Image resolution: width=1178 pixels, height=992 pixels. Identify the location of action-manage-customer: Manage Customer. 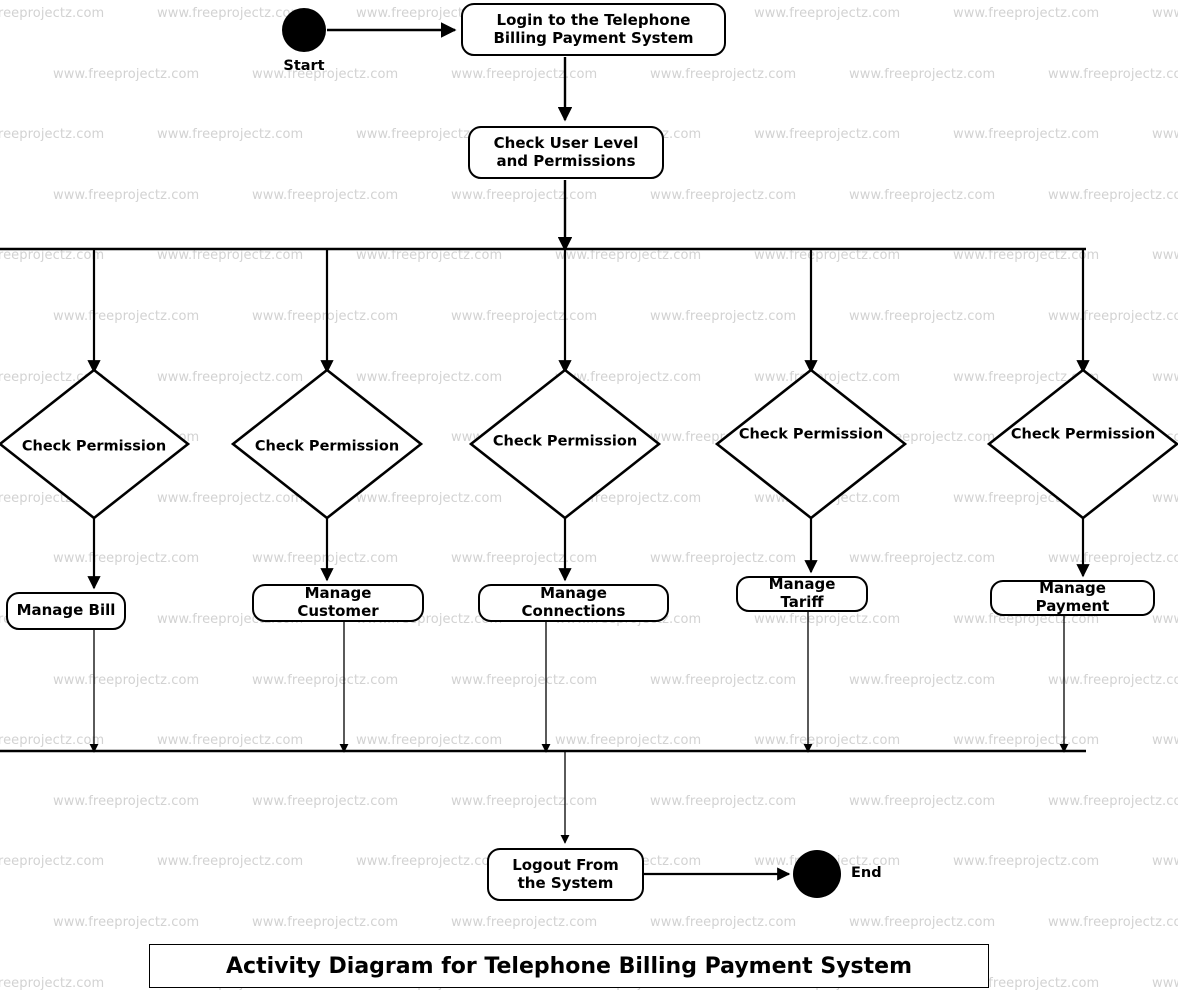
(338, 603).